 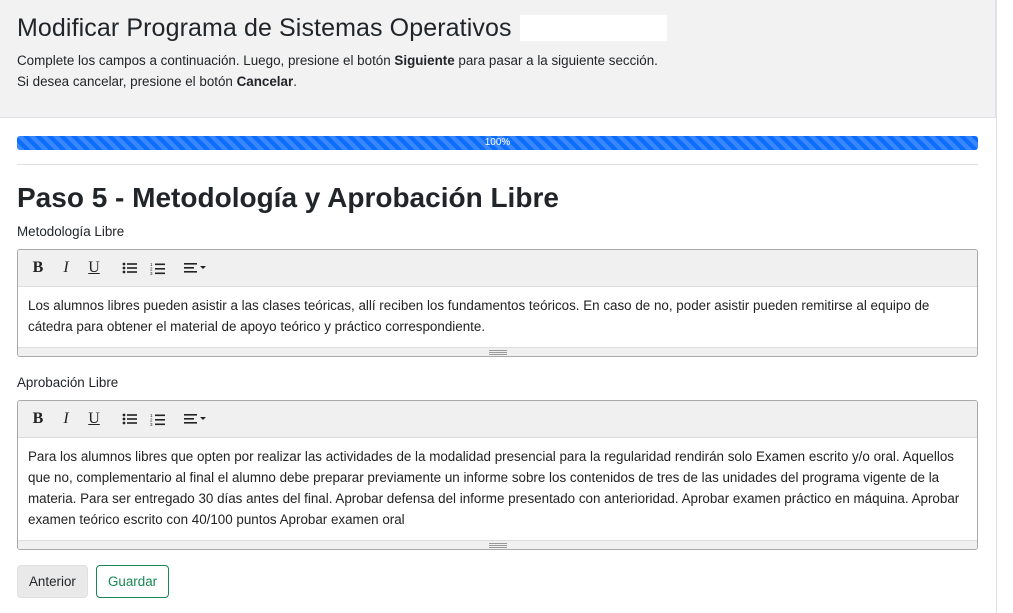 I want to click on page-right-border, so click(x=996, y=306).